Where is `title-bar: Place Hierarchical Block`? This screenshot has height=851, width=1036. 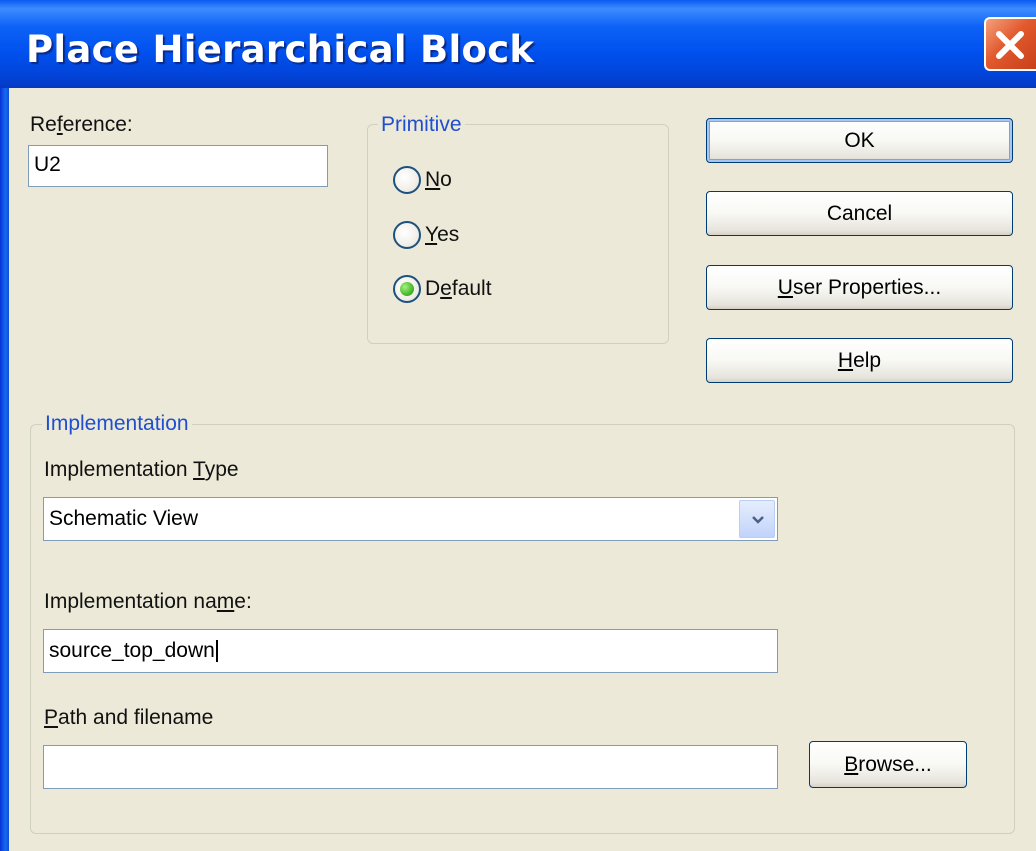
title-bar: Place Hierarchical Block is located at coordinates (518, 44).